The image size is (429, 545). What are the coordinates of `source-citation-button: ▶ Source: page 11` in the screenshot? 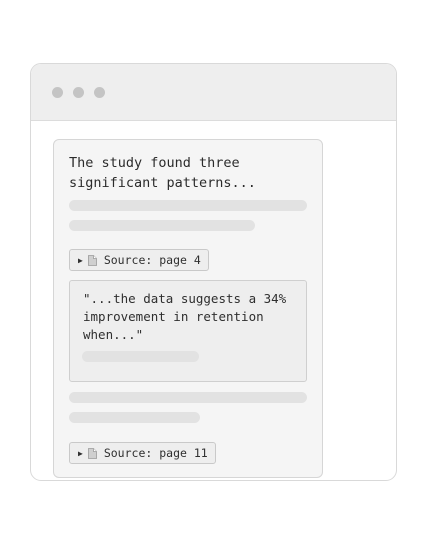 It's located at (142, 453).